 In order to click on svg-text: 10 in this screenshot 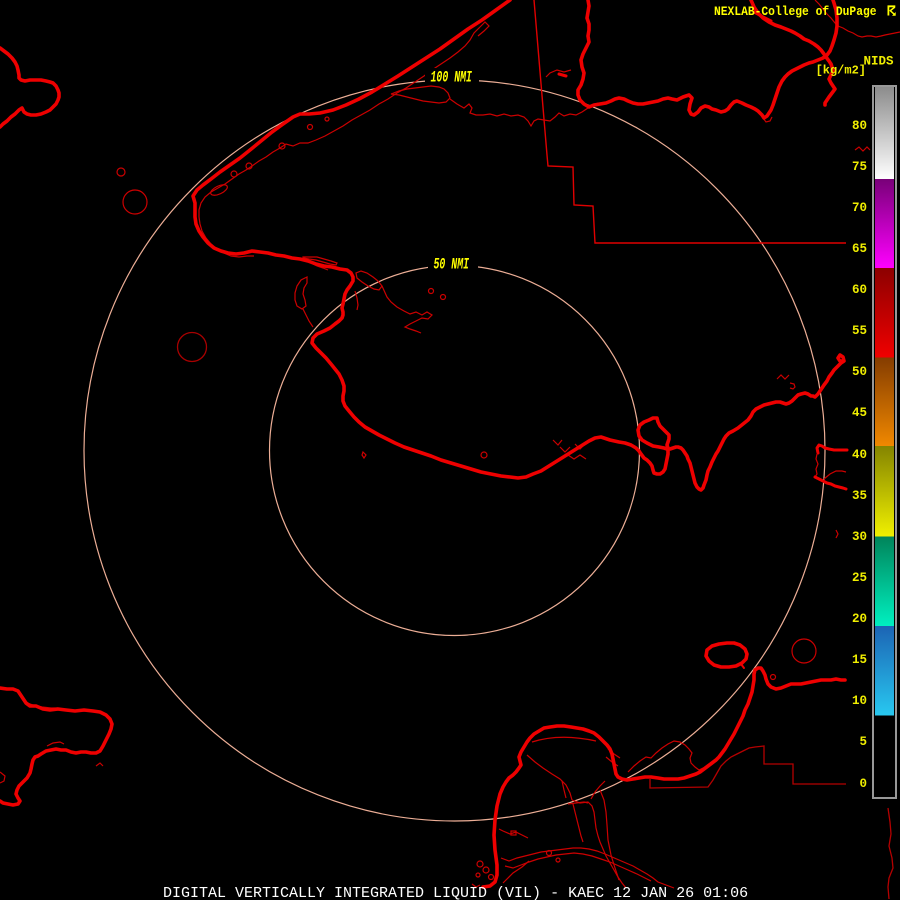, I will do `click(859, 701)`.